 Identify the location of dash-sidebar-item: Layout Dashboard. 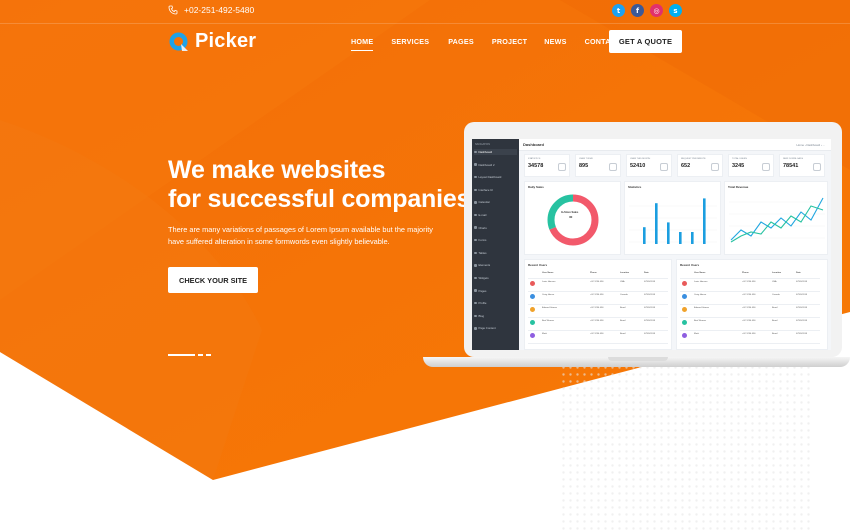
(495, 177).